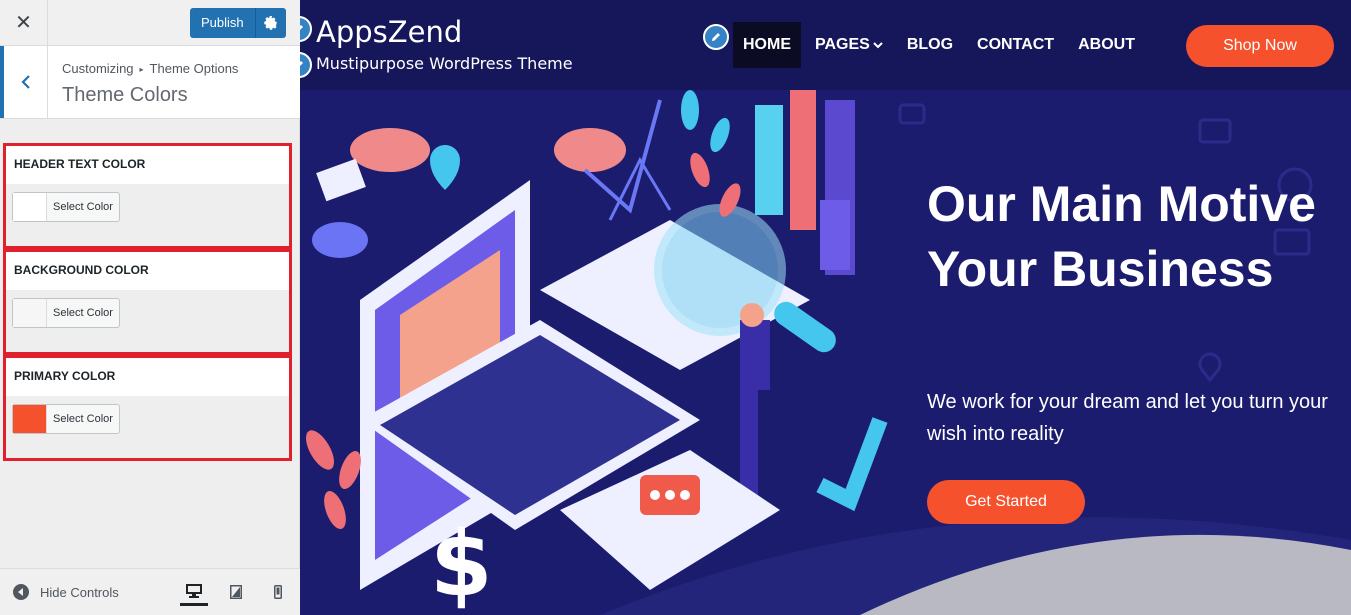 This screenshot has width=1351, height=615. What do you see at coordinates (389, 32) in the screenshot?
I see `site-title: AppsZend` at bounding box center [389, 32].